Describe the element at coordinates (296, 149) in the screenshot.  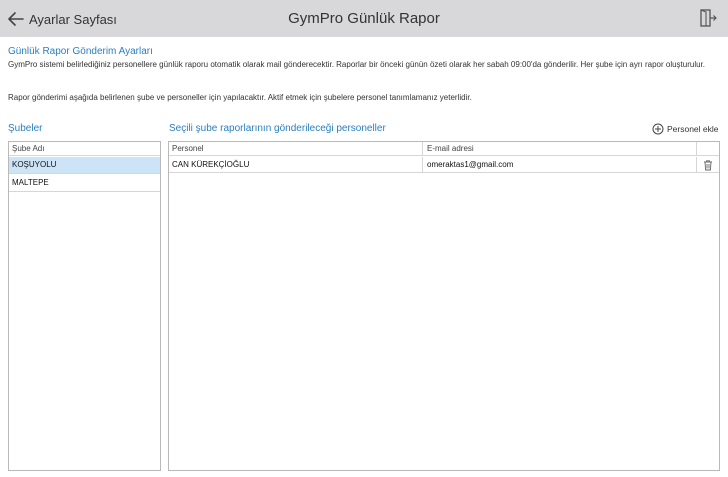
I see `column-header-personel: Personel` at that location.